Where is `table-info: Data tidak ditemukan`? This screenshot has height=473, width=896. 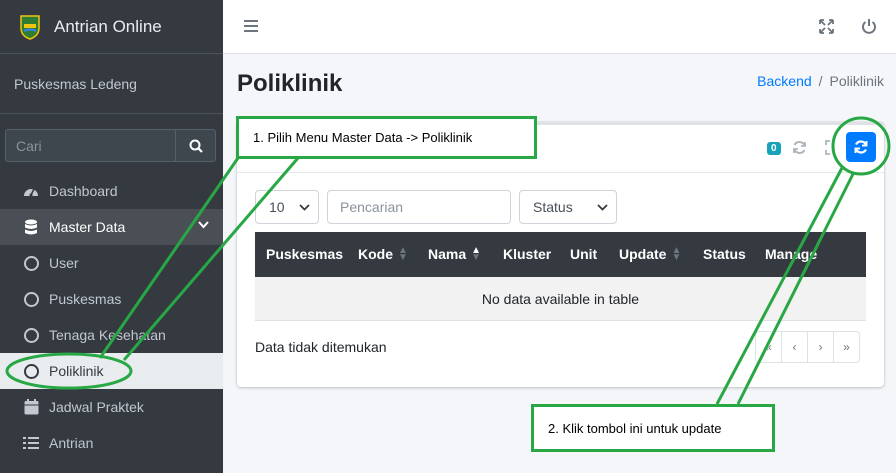 table-info: Data tidak ditemukan is located at coordinates (321, 347).